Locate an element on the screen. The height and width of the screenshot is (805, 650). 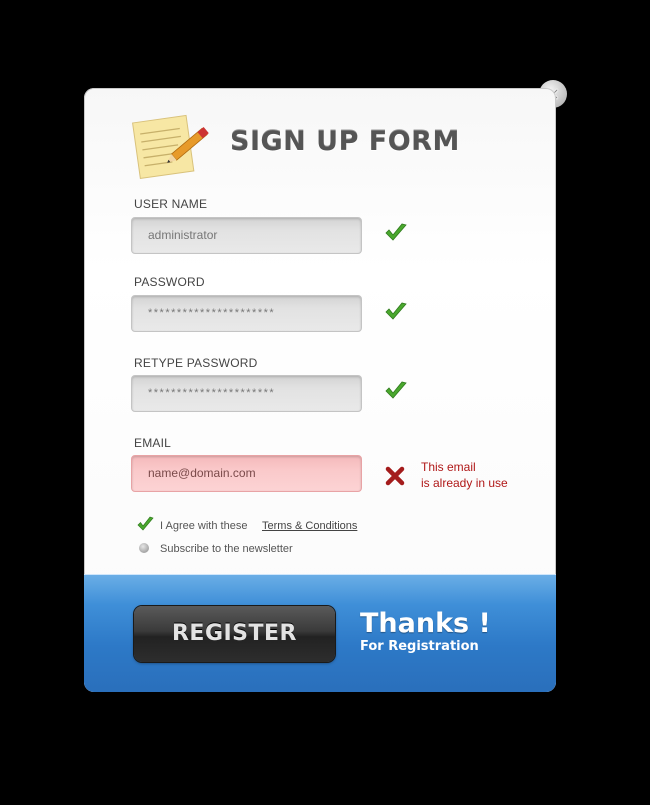
agree-checkbox is located at coordinates (145, 524).